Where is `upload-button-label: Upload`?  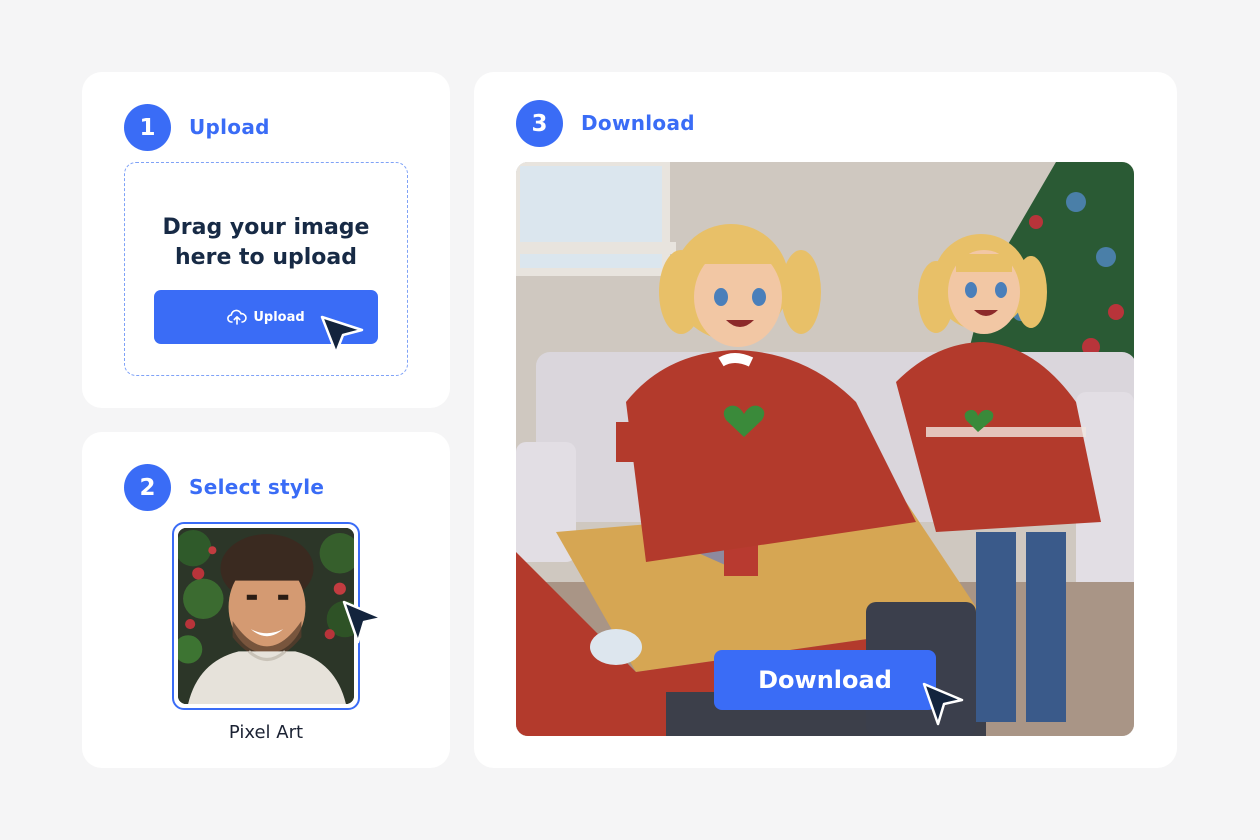
upload-button-label: Upload is located at coordinates (279, 317).